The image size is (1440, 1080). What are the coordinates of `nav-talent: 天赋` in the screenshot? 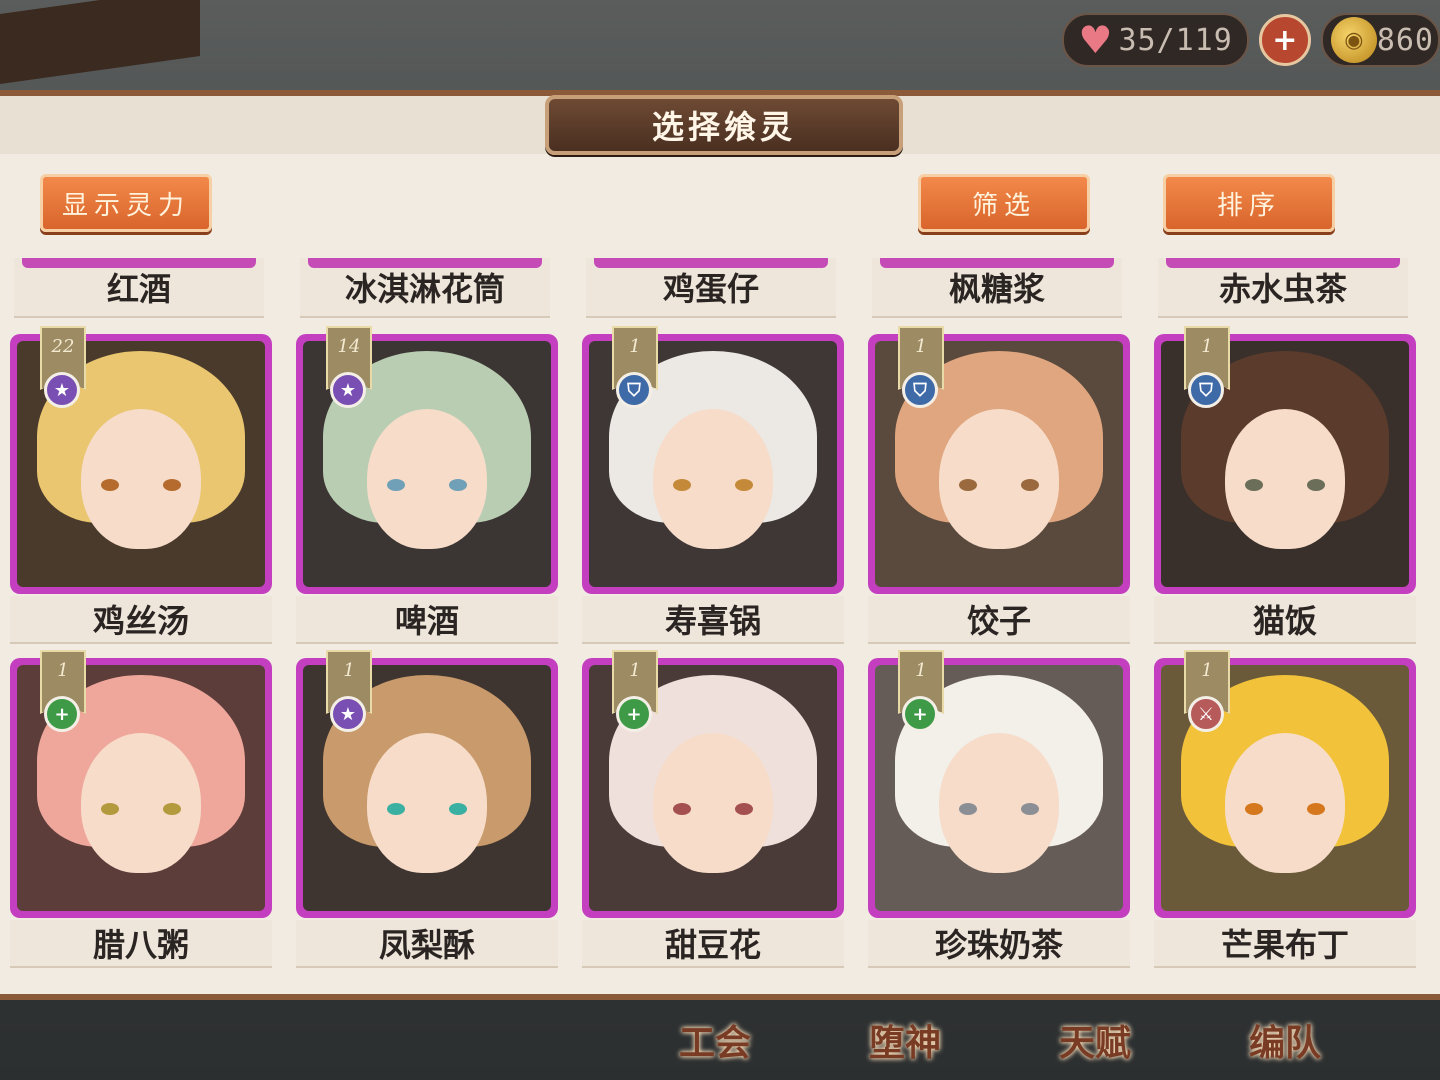 It's located at (1095, 1040).